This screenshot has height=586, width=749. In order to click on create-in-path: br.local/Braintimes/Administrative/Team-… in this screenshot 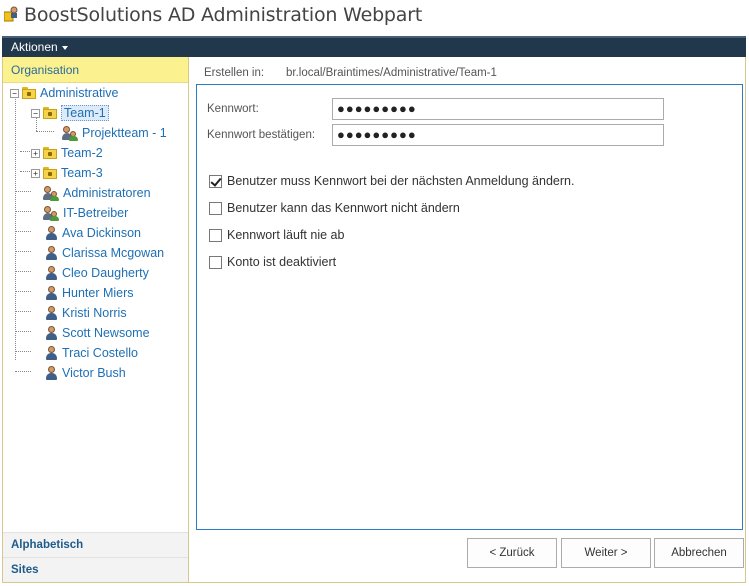, I will do `click(391, 73)`.